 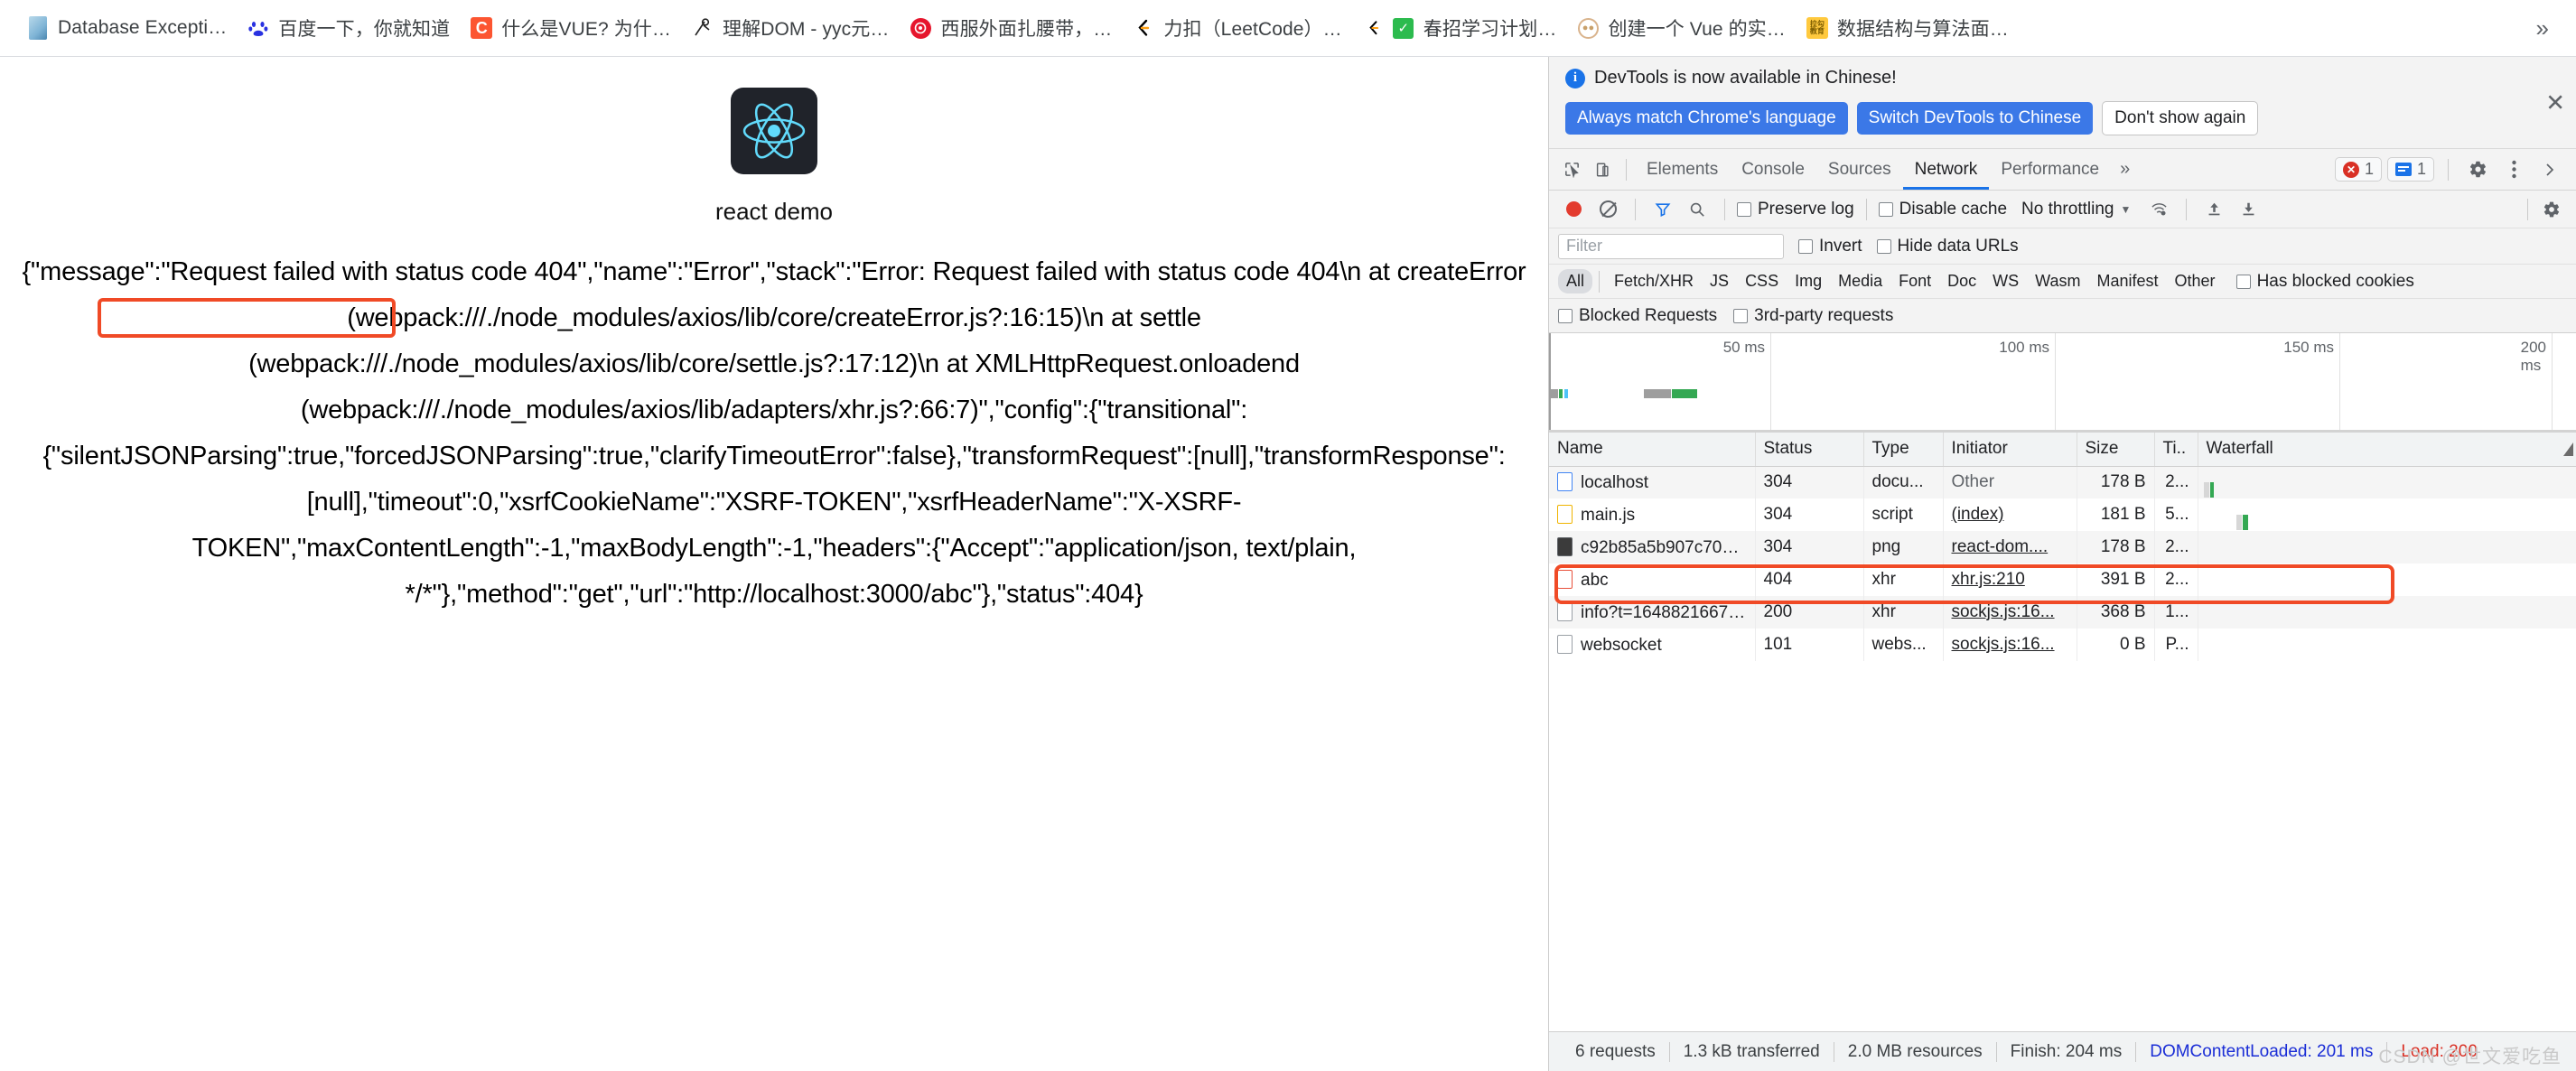 I want to click on tab-sources: Sources, so click(x=1860, y=170).